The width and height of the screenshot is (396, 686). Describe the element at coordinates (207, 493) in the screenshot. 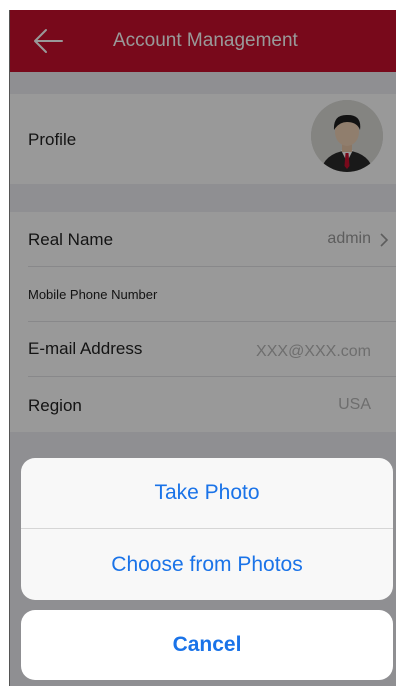

I see `take-photo-button: Take Photo` at that location.